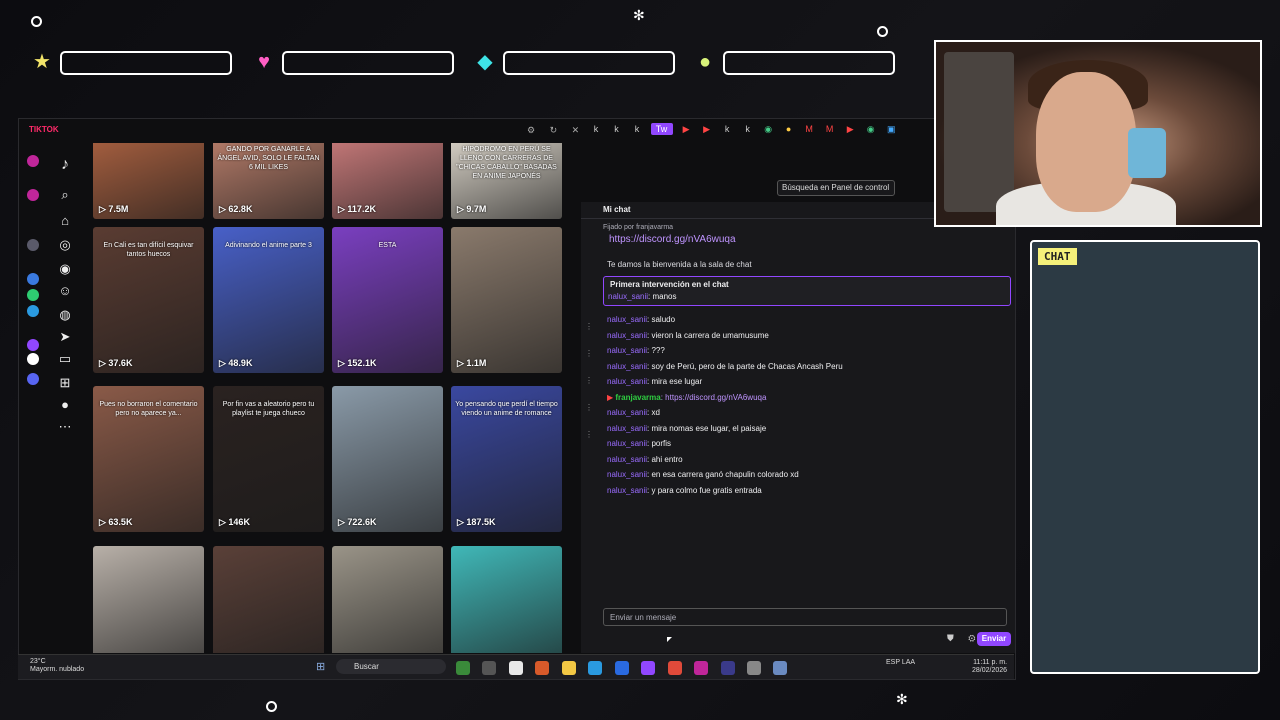  Describe the element at coordinates (617, 209) in the screenshot. I see `chat-title: Mi chat` at that location.